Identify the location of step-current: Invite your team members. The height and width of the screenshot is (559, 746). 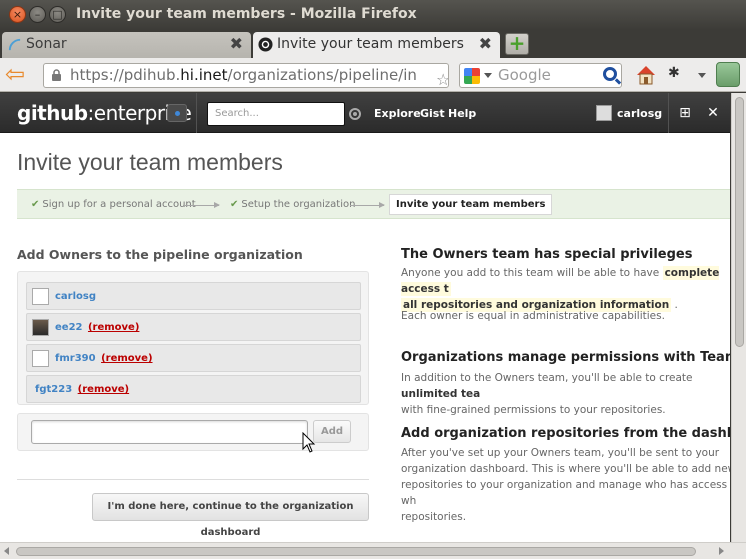
(471, 204).